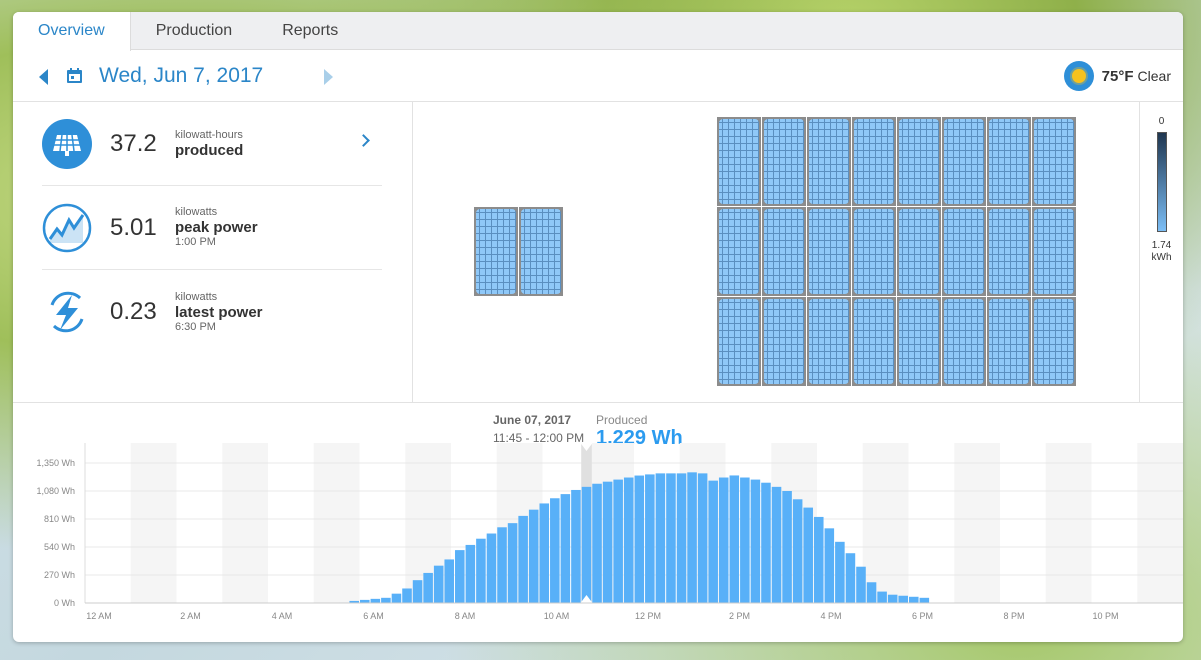 This screenshot has height=660, width=1201. Describe the element at coordinates (181, 76) in the screenshot. I see `current-date: Wed, Jun 7, 2017` at that location.